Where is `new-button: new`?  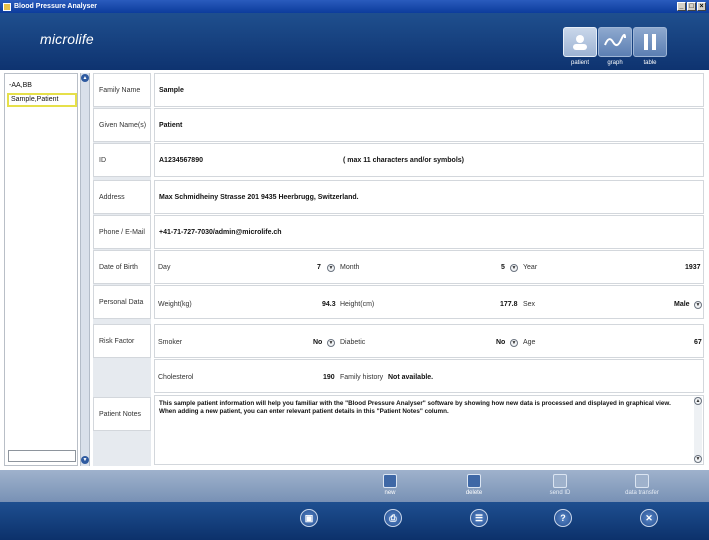
new-button: new is located at coordinates (390, 485).